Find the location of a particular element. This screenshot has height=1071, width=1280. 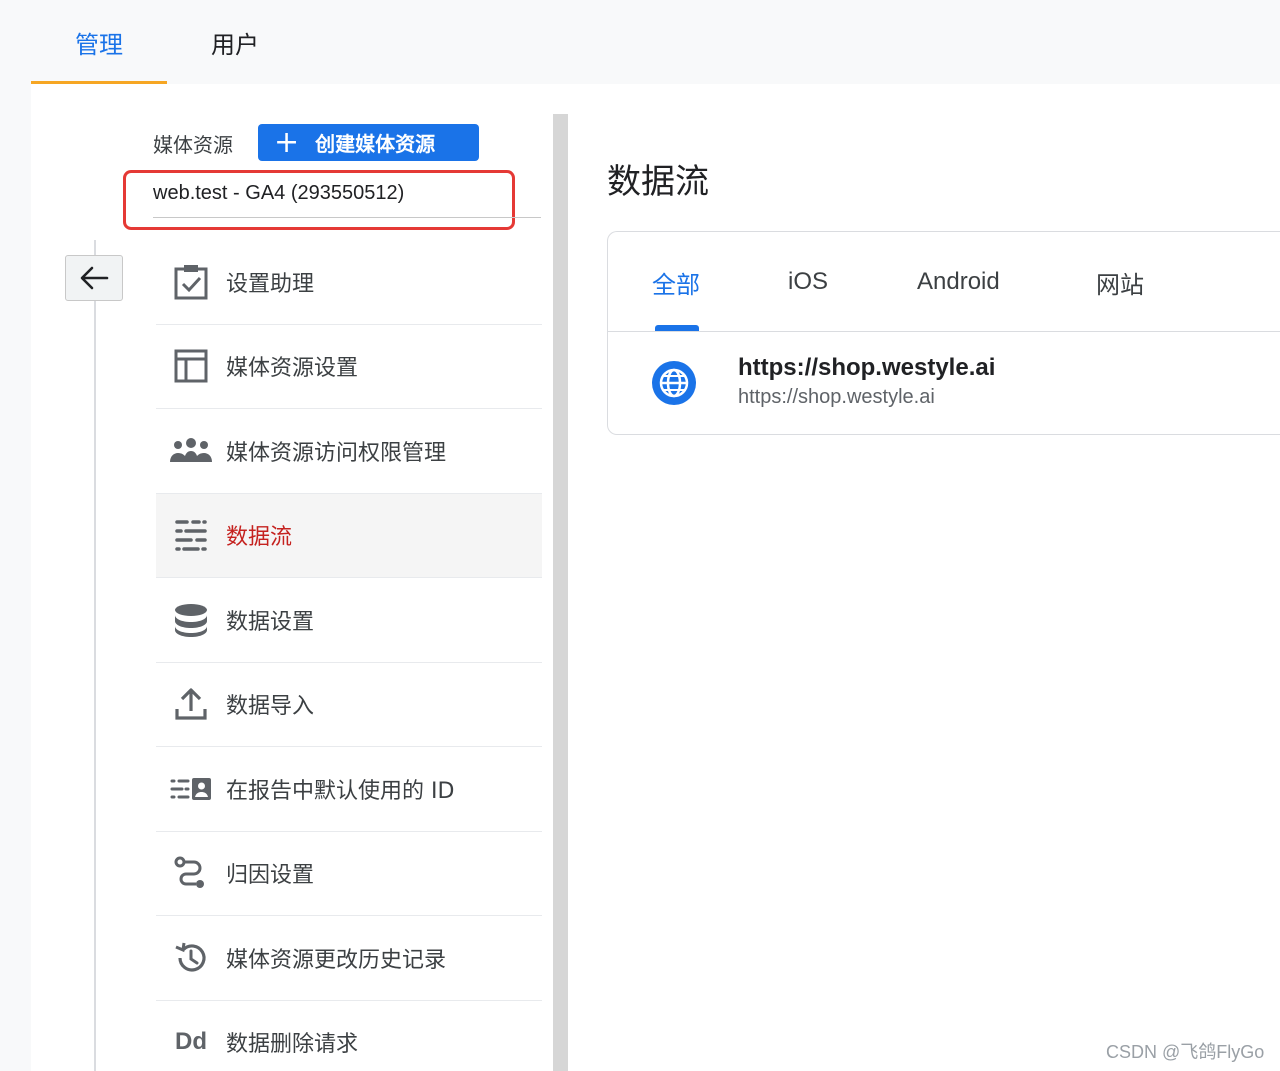

tree-line is located at coordinates (95, 655).